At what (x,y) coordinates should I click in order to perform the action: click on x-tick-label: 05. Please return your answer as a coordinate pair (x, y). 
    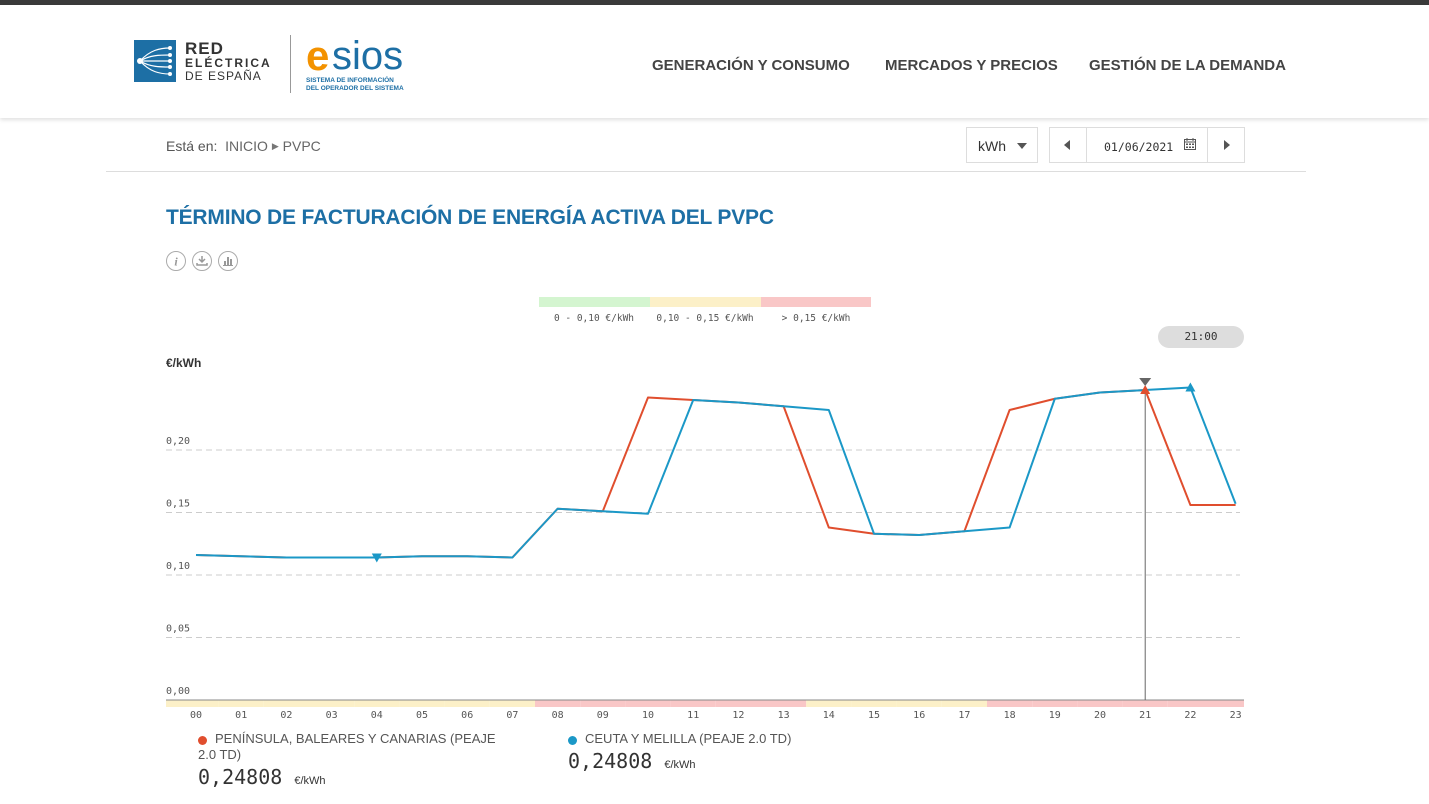
    Looking at the image, I should click on (422, 715).